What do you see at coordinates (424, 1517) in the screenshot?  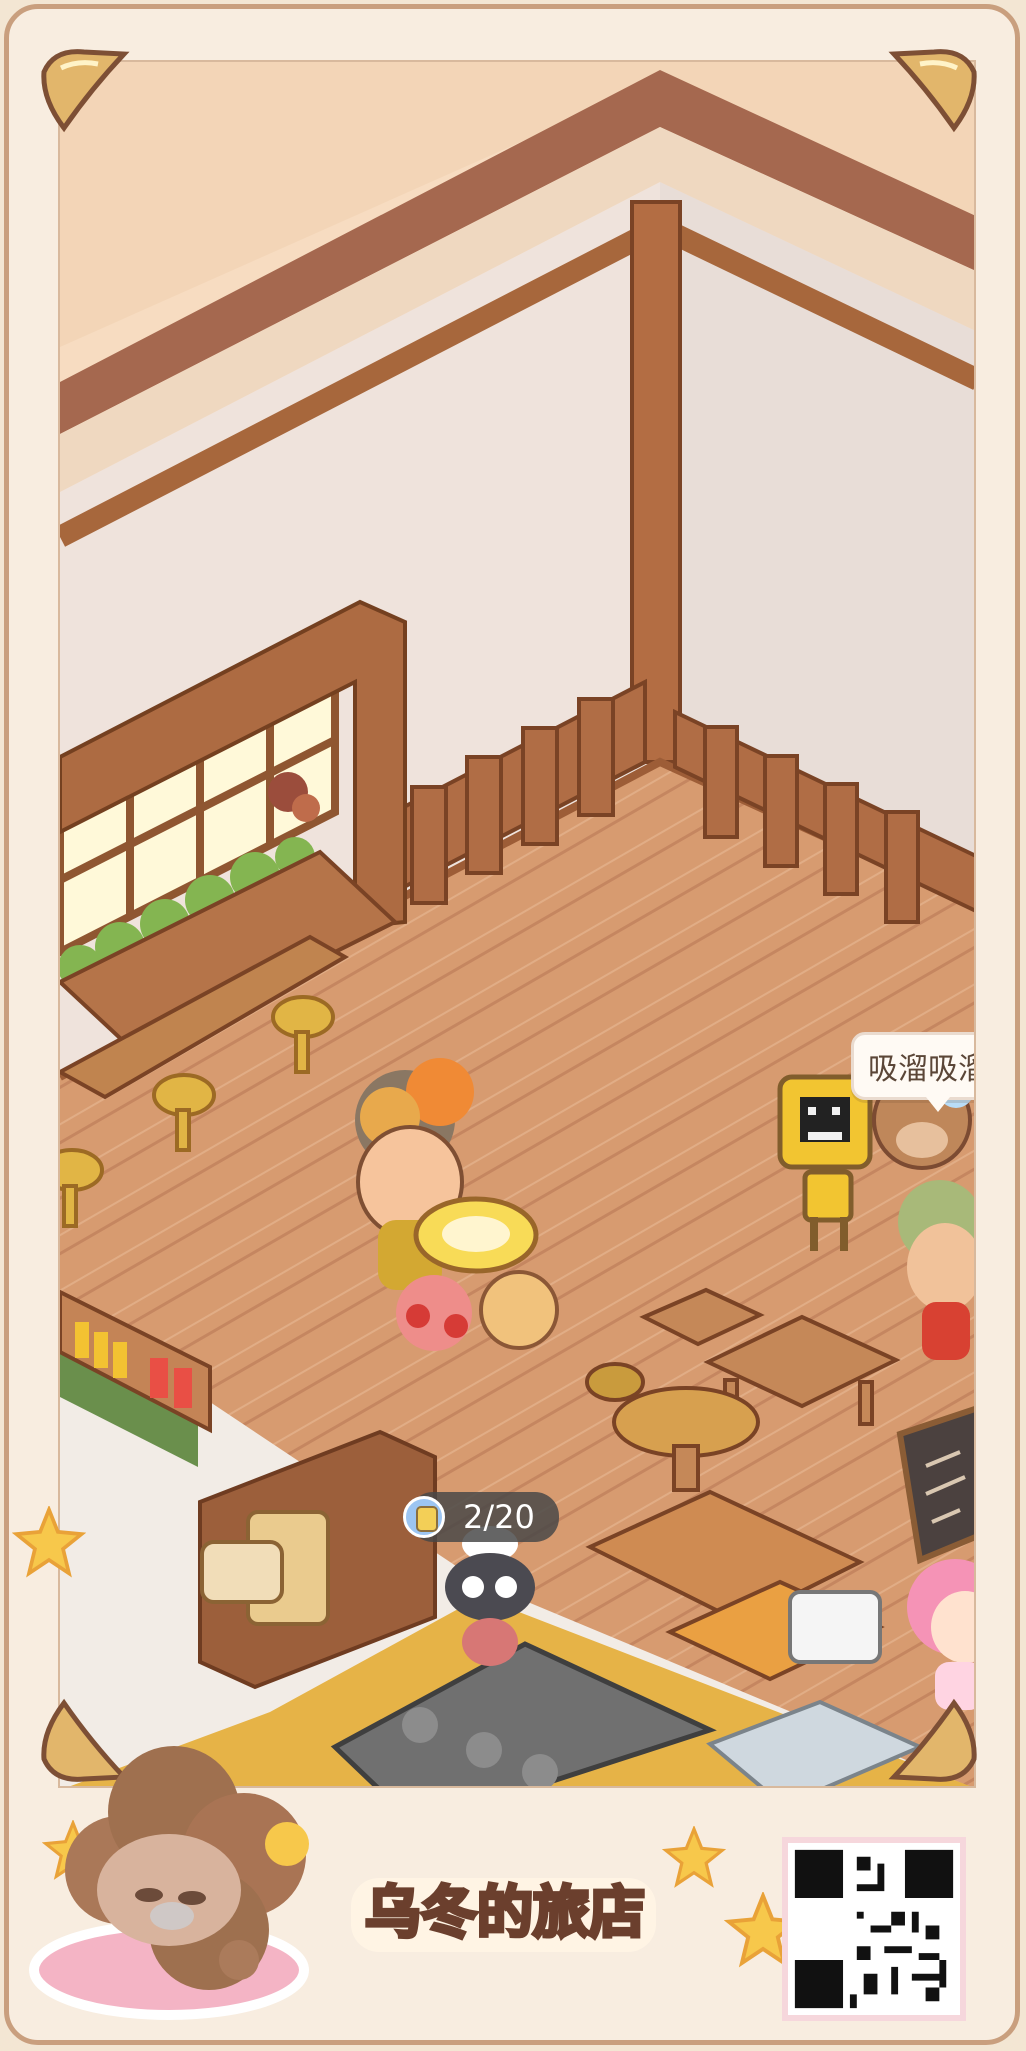 I see `jar-icon` at bounding box center [424, 1517].